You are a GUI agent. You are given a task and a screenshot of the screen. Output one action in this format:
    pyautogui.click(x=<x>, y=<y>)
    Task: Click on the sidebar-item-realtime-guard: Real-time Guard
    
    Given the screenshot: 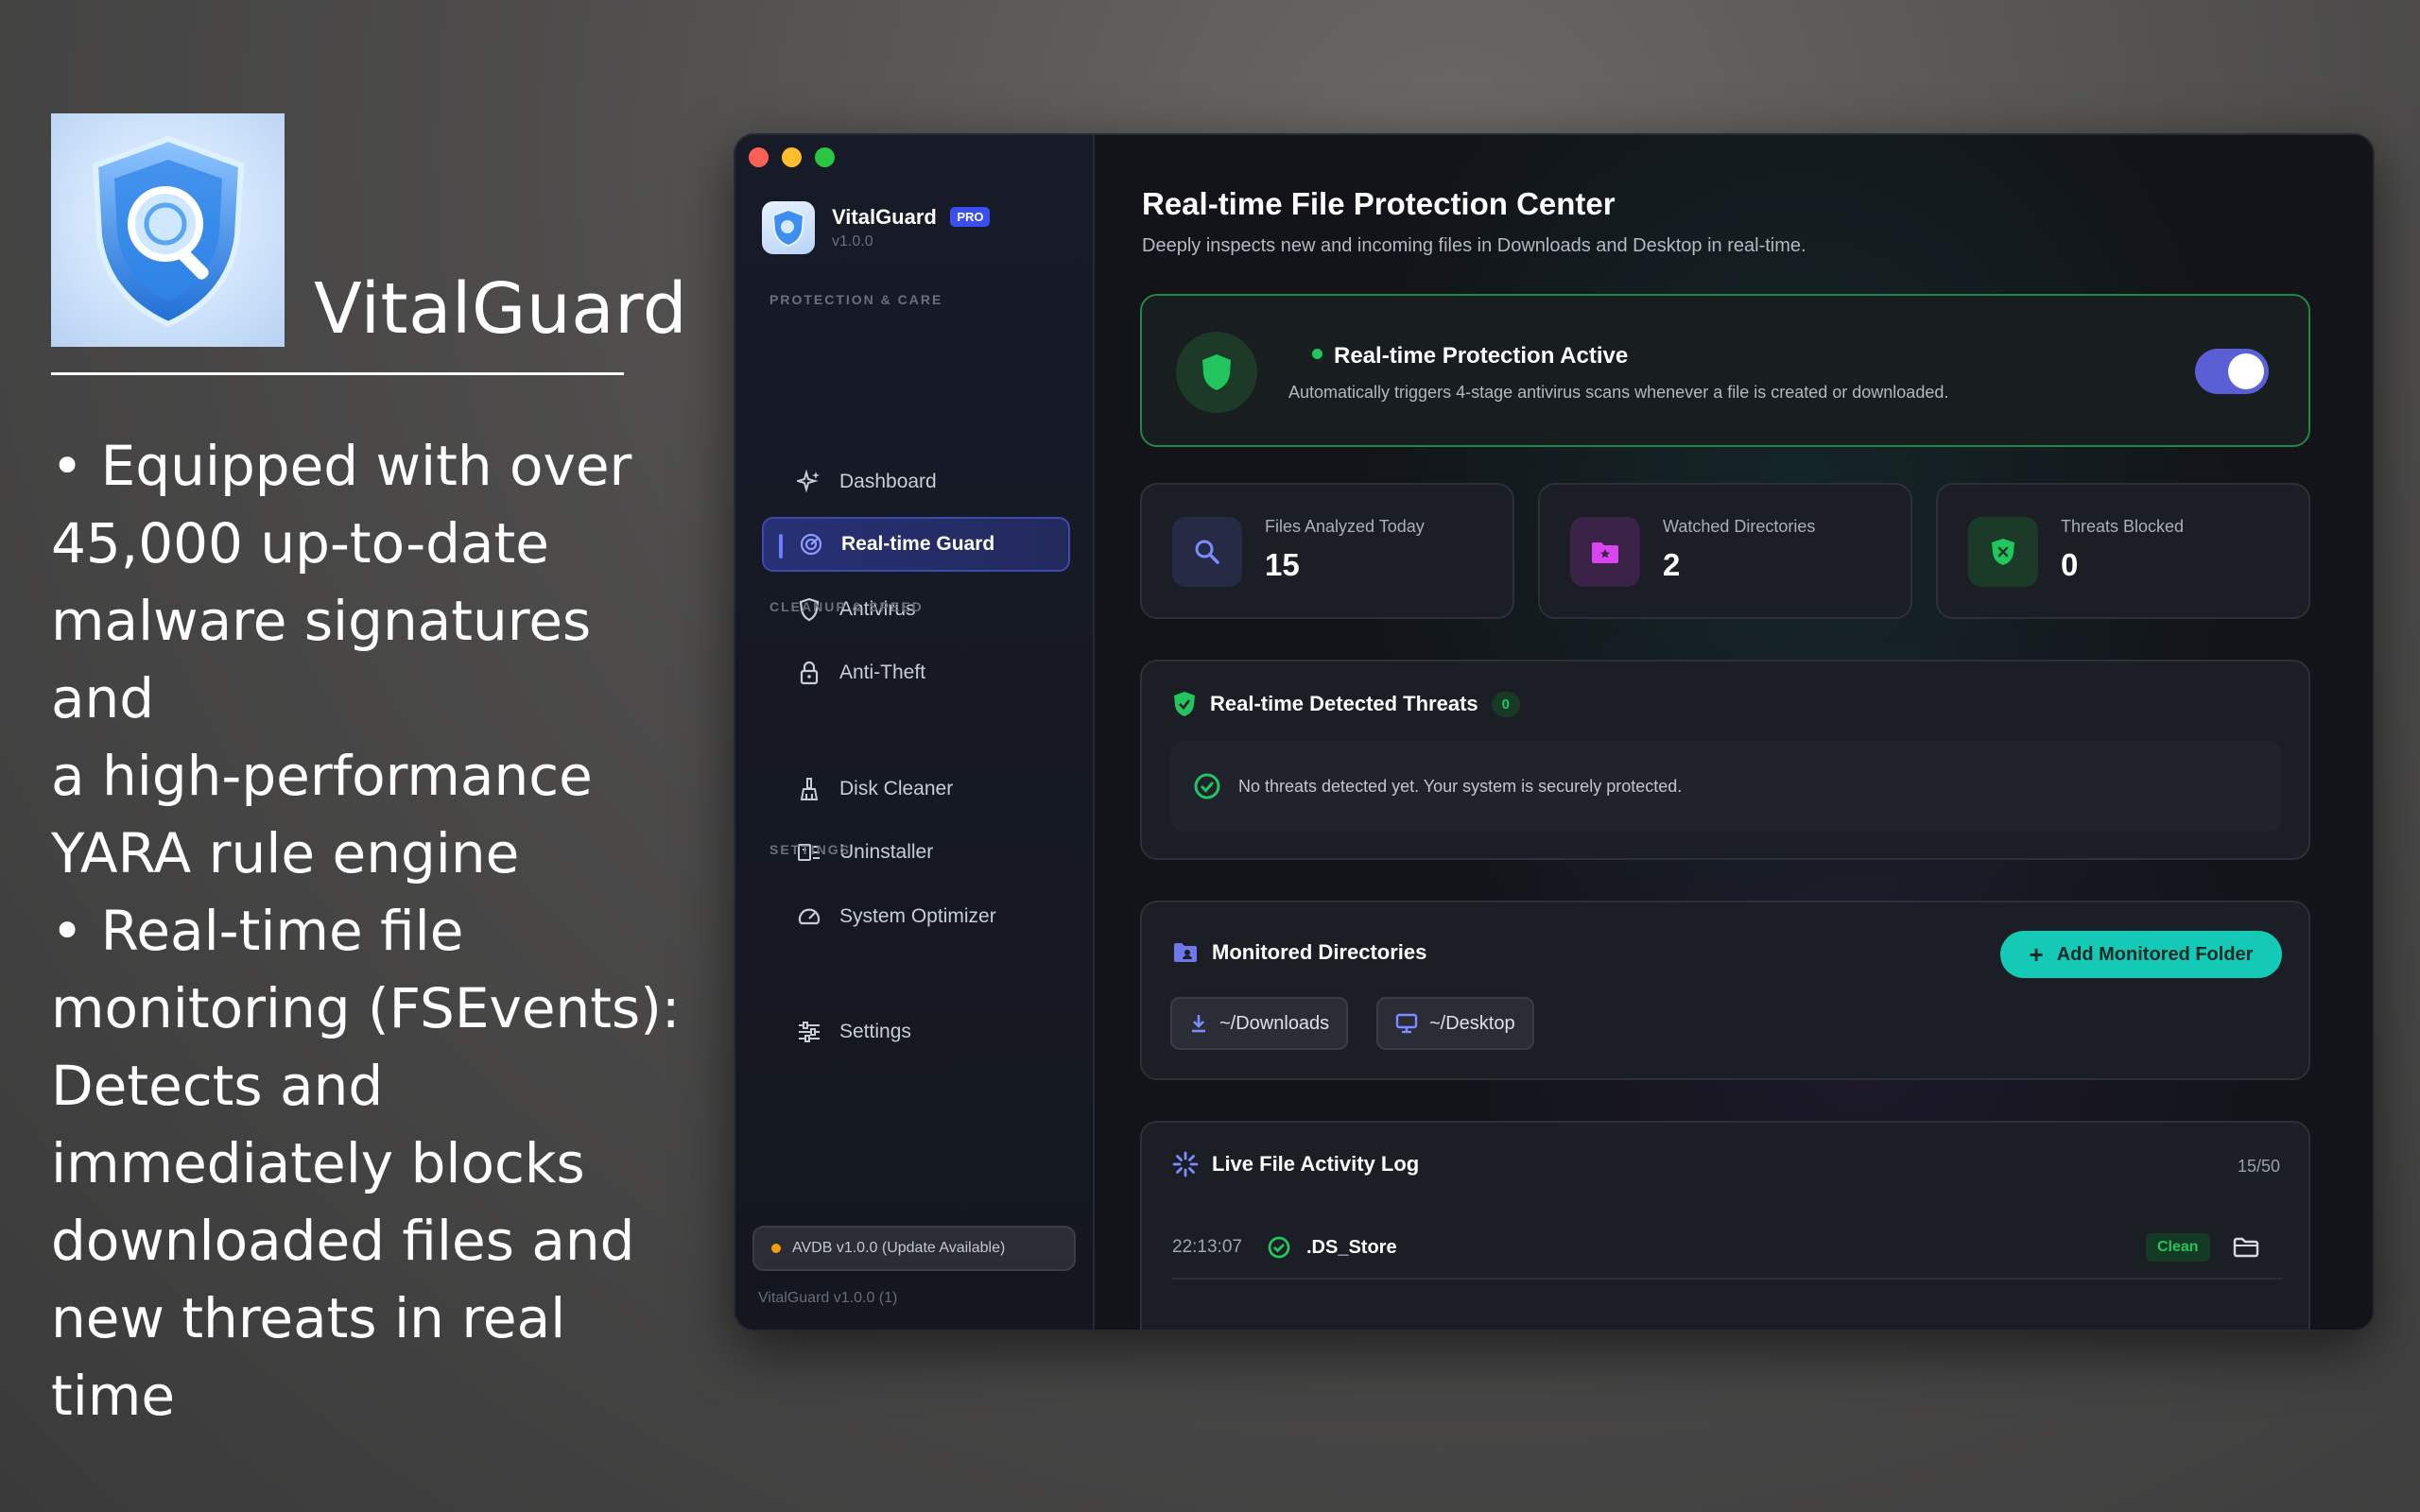 What is the action you would take?
    pyautogui.click(x=916, y=544)
    